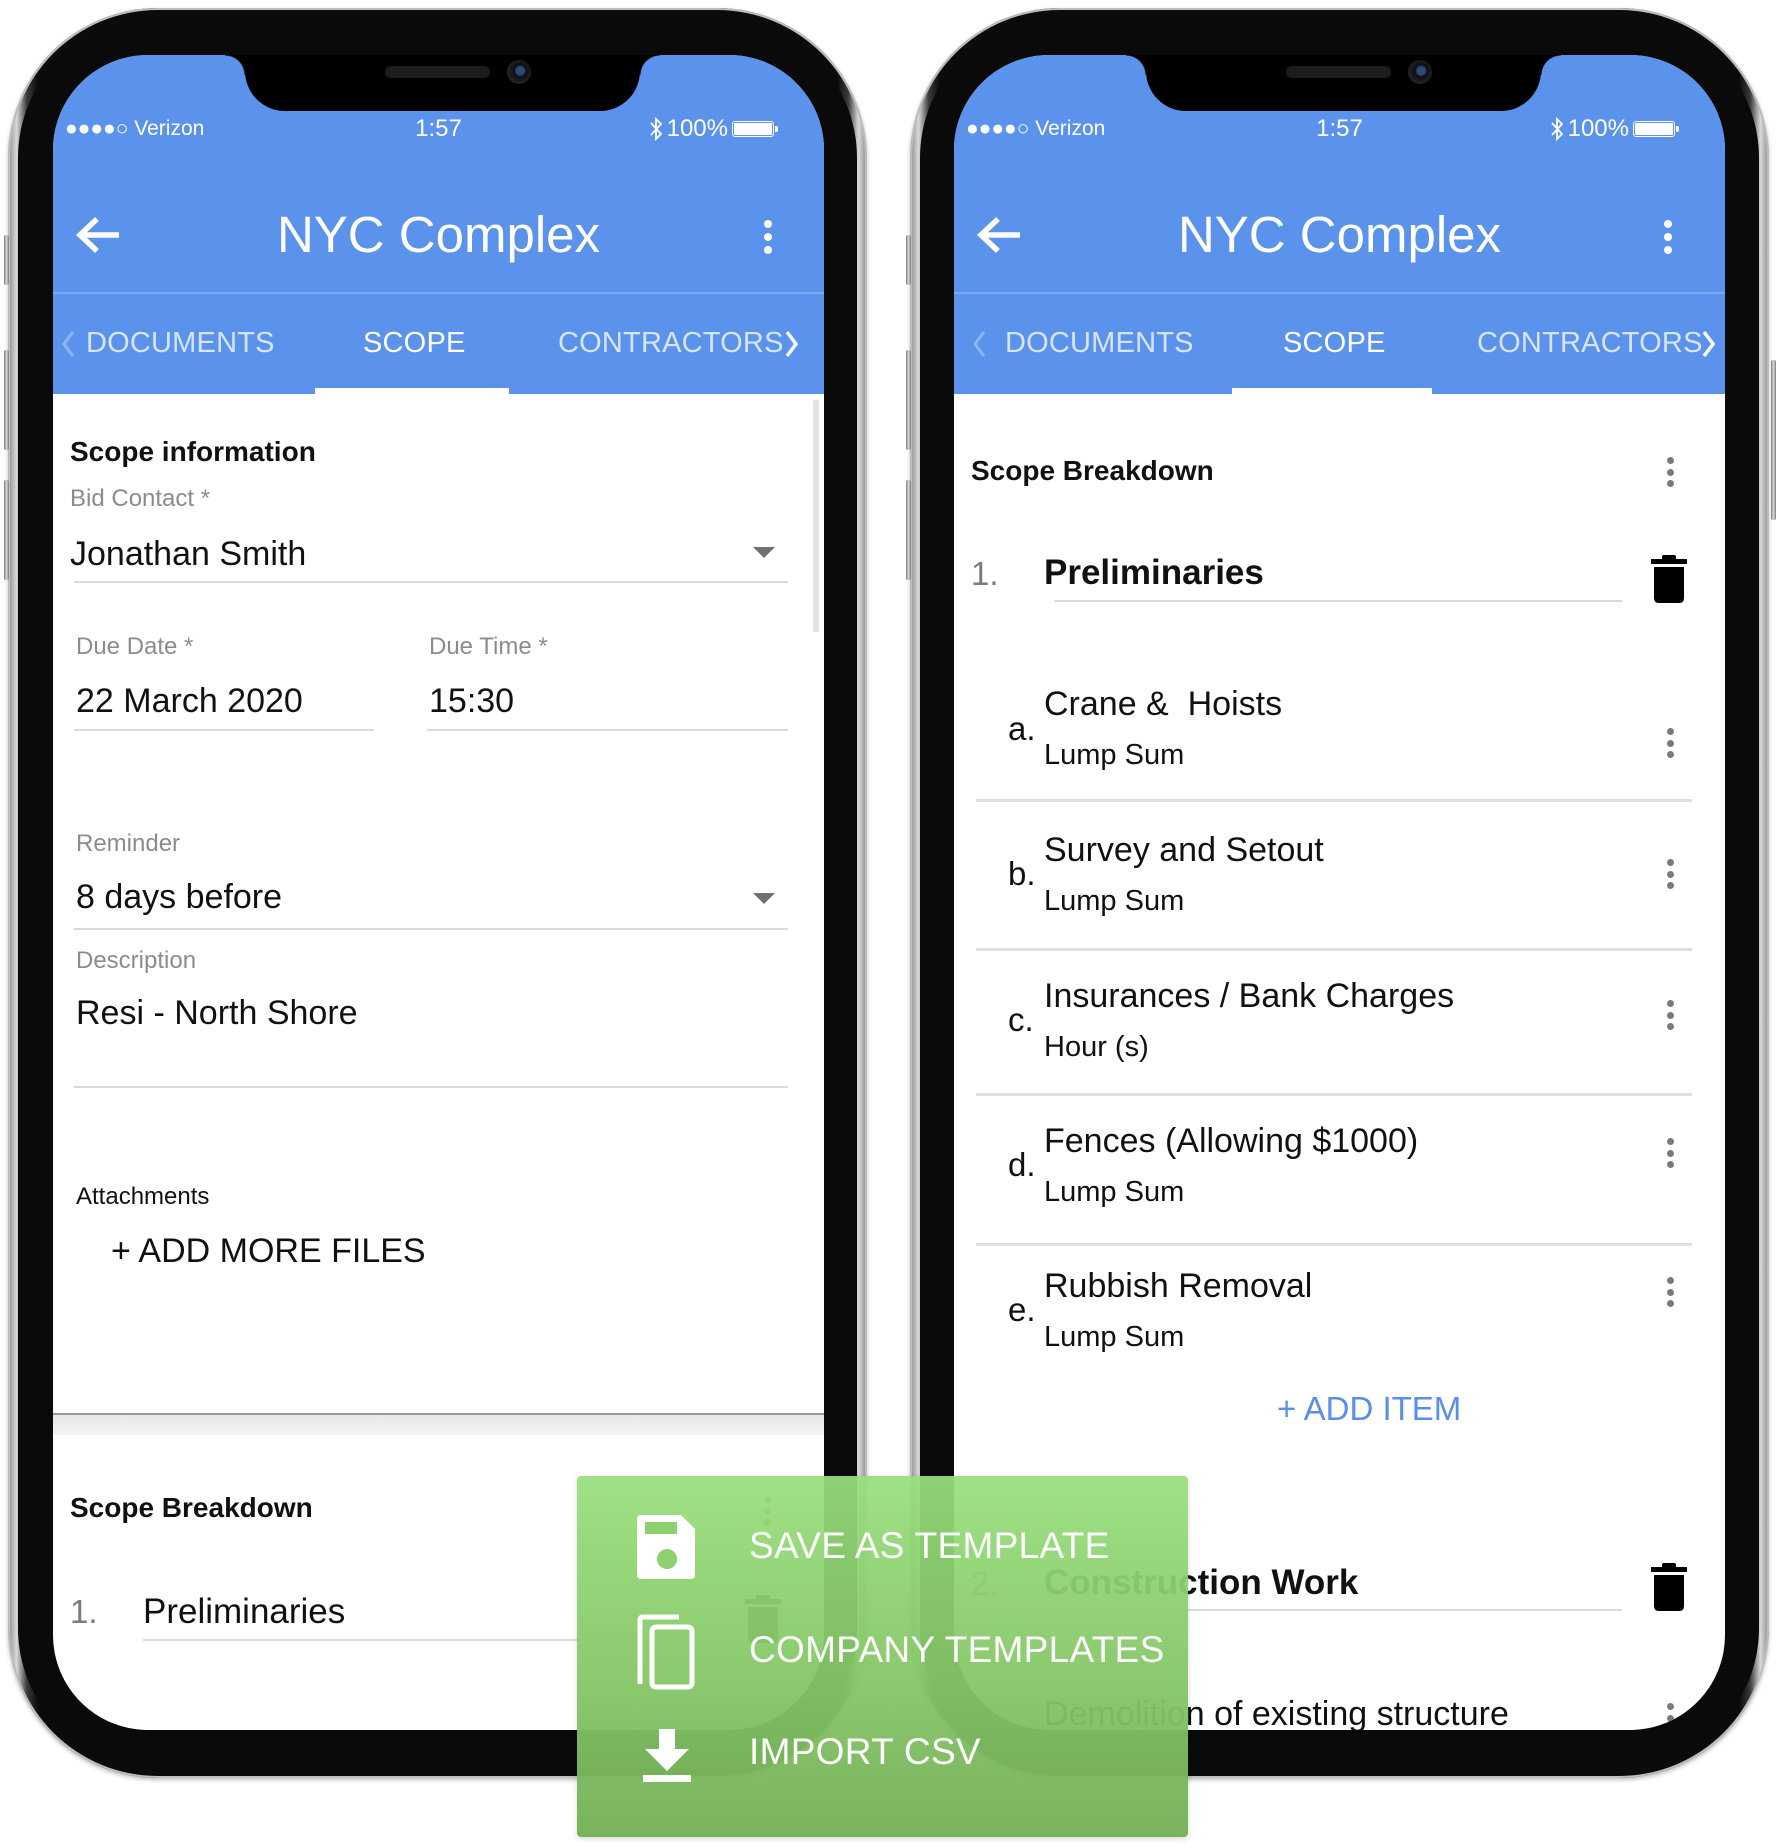  Describe the element at coordinates (471, 701) in the screenshot. I see `due-time-input: 15:30` at that location.